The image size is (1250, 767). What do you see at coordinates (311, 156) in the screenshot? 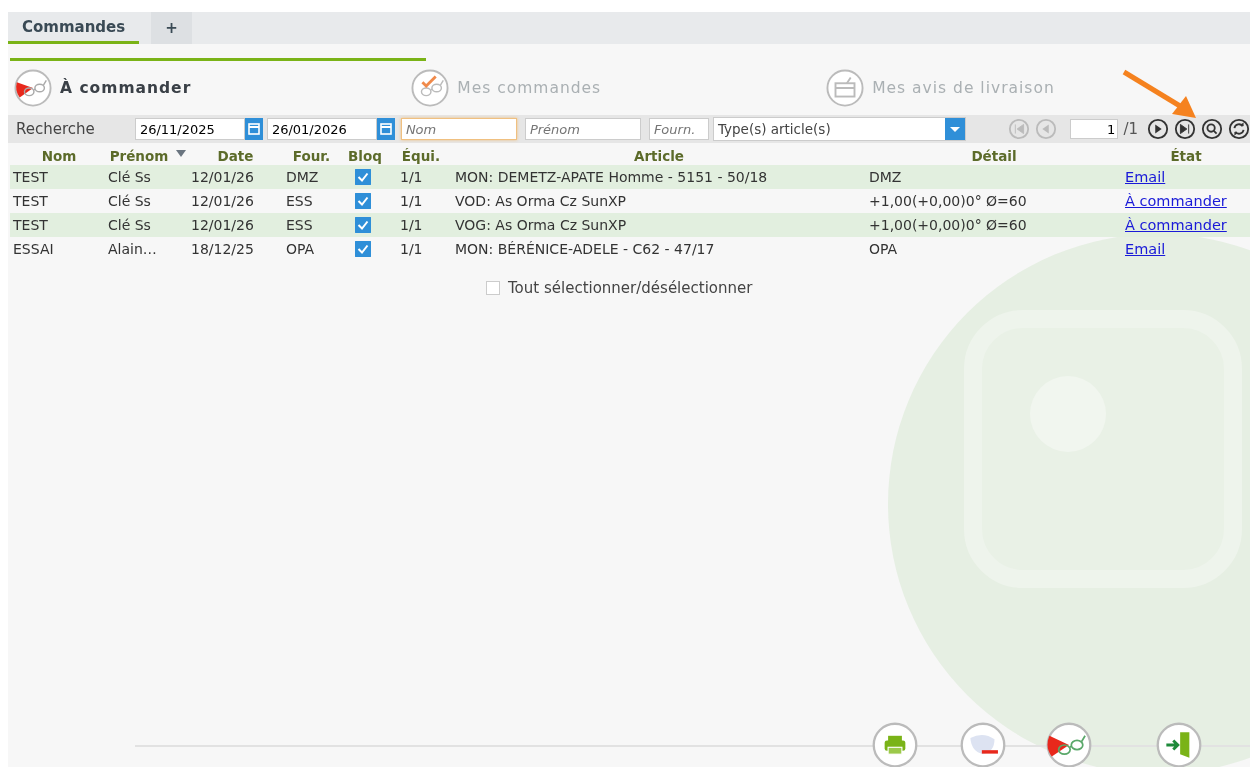
I see `column-header: Four.` at bounding box center [311, 156].